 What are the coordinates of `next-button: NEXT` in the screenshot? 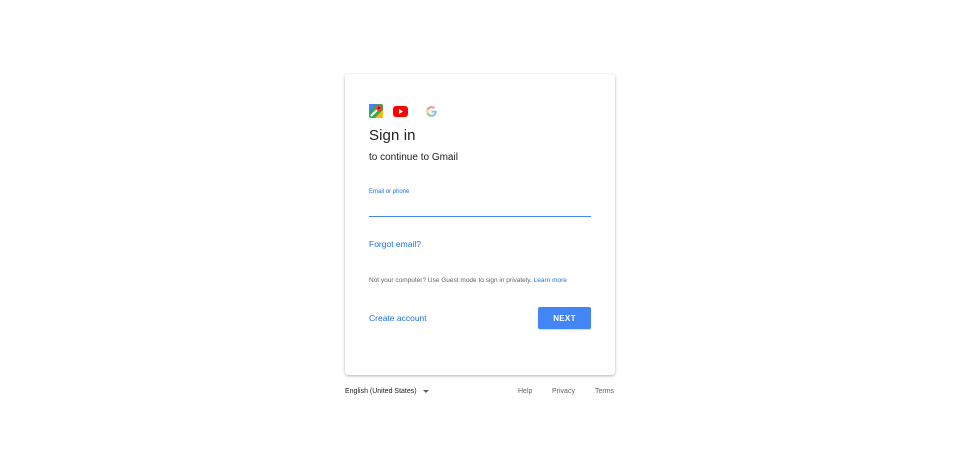 It's located at (564, 318).